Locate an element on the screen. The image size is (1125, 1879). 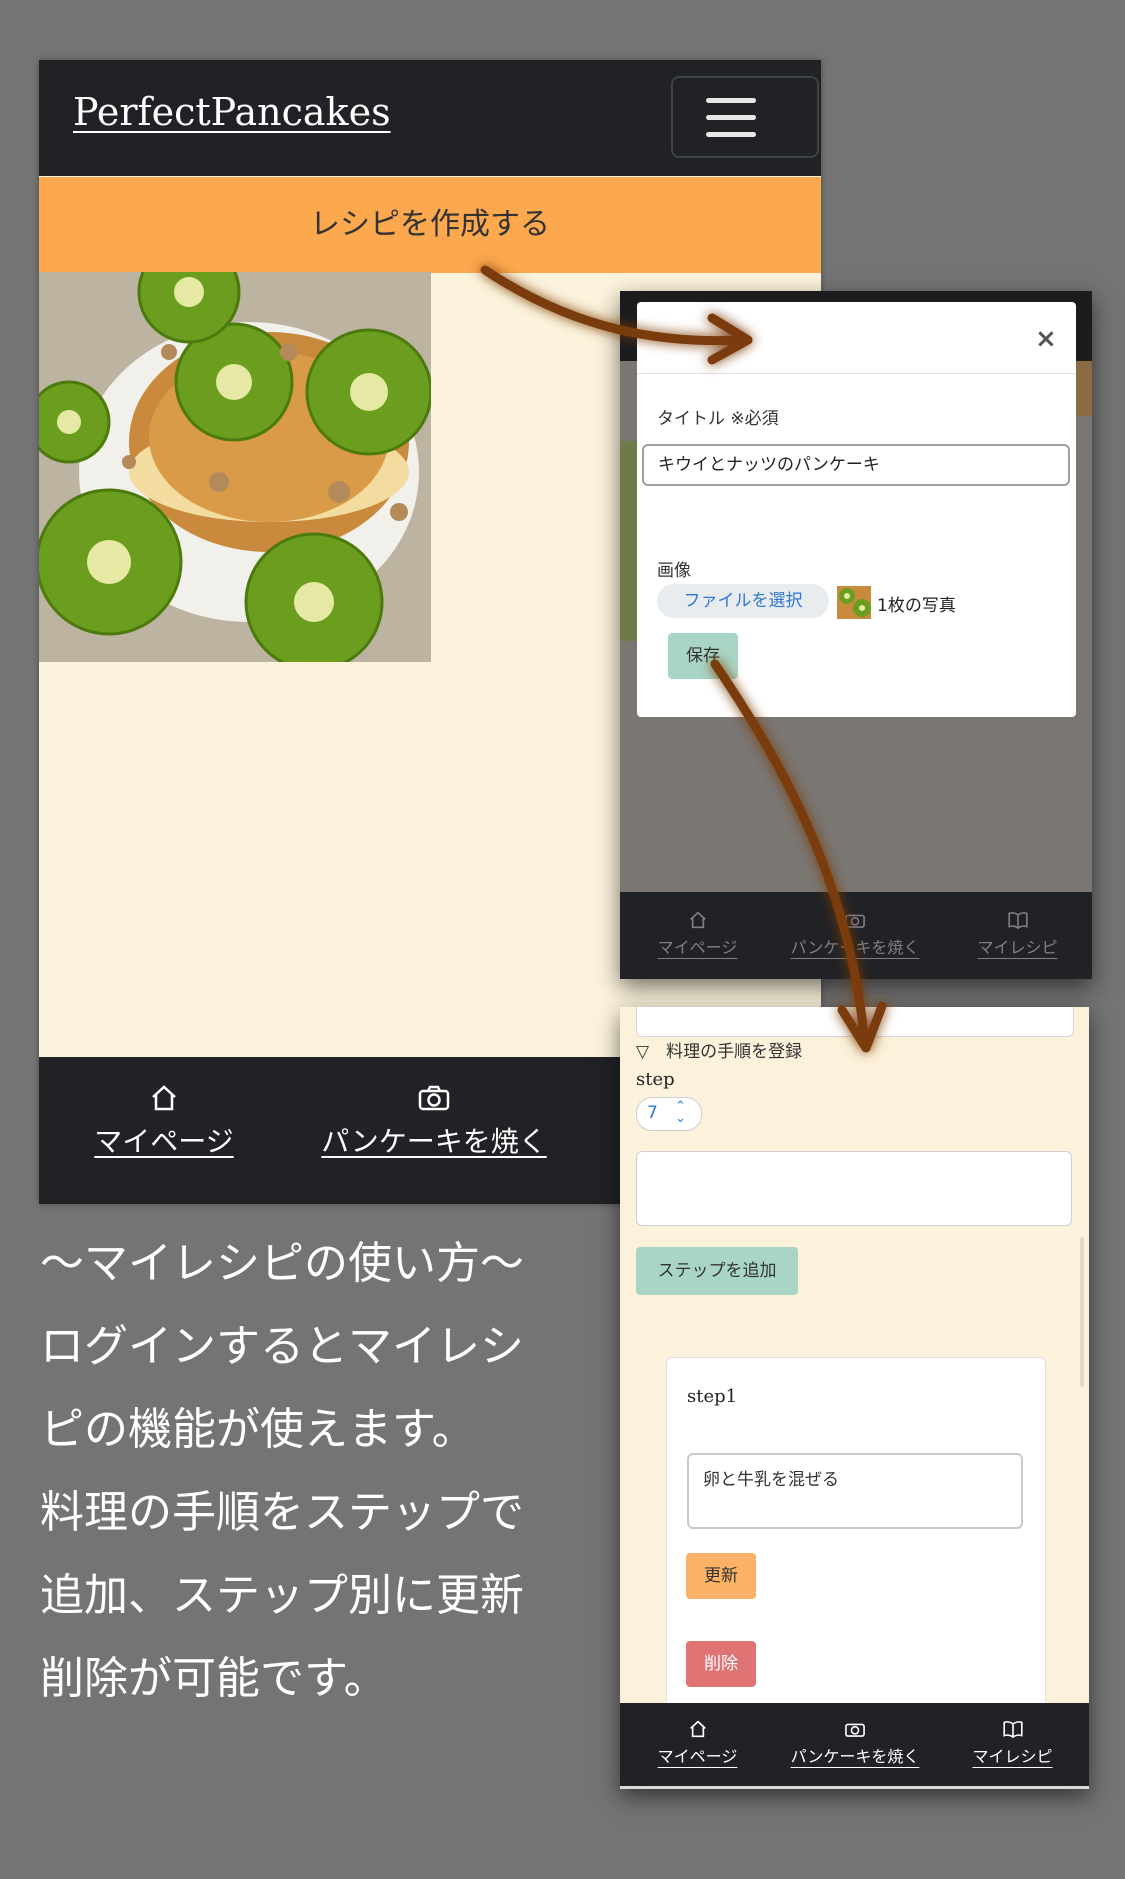
caption-line: 追加、ステップ別に更新 is located at coordinates (282, 1595).